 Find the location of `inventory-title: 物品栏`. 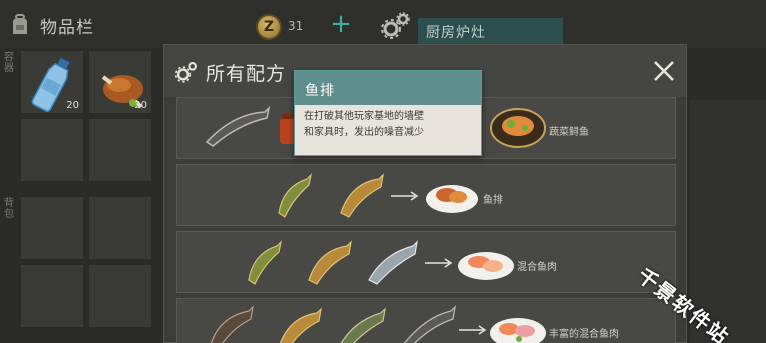

inventory-title: 物品栏 is located at coordinates (67, 27).